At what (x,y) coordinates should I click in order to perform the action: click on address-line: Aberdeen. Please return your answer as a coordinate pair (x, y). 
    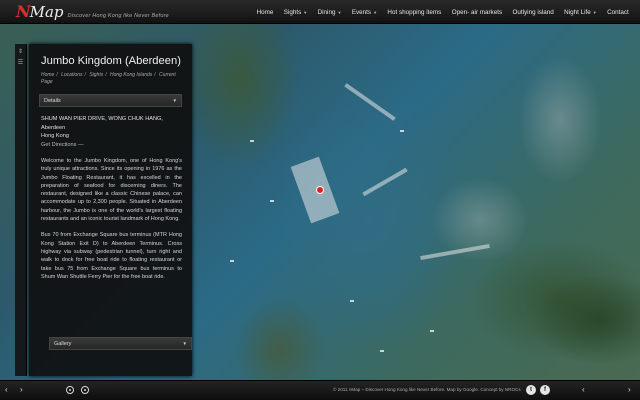
    Looking at the image, I should click on (53, 127).